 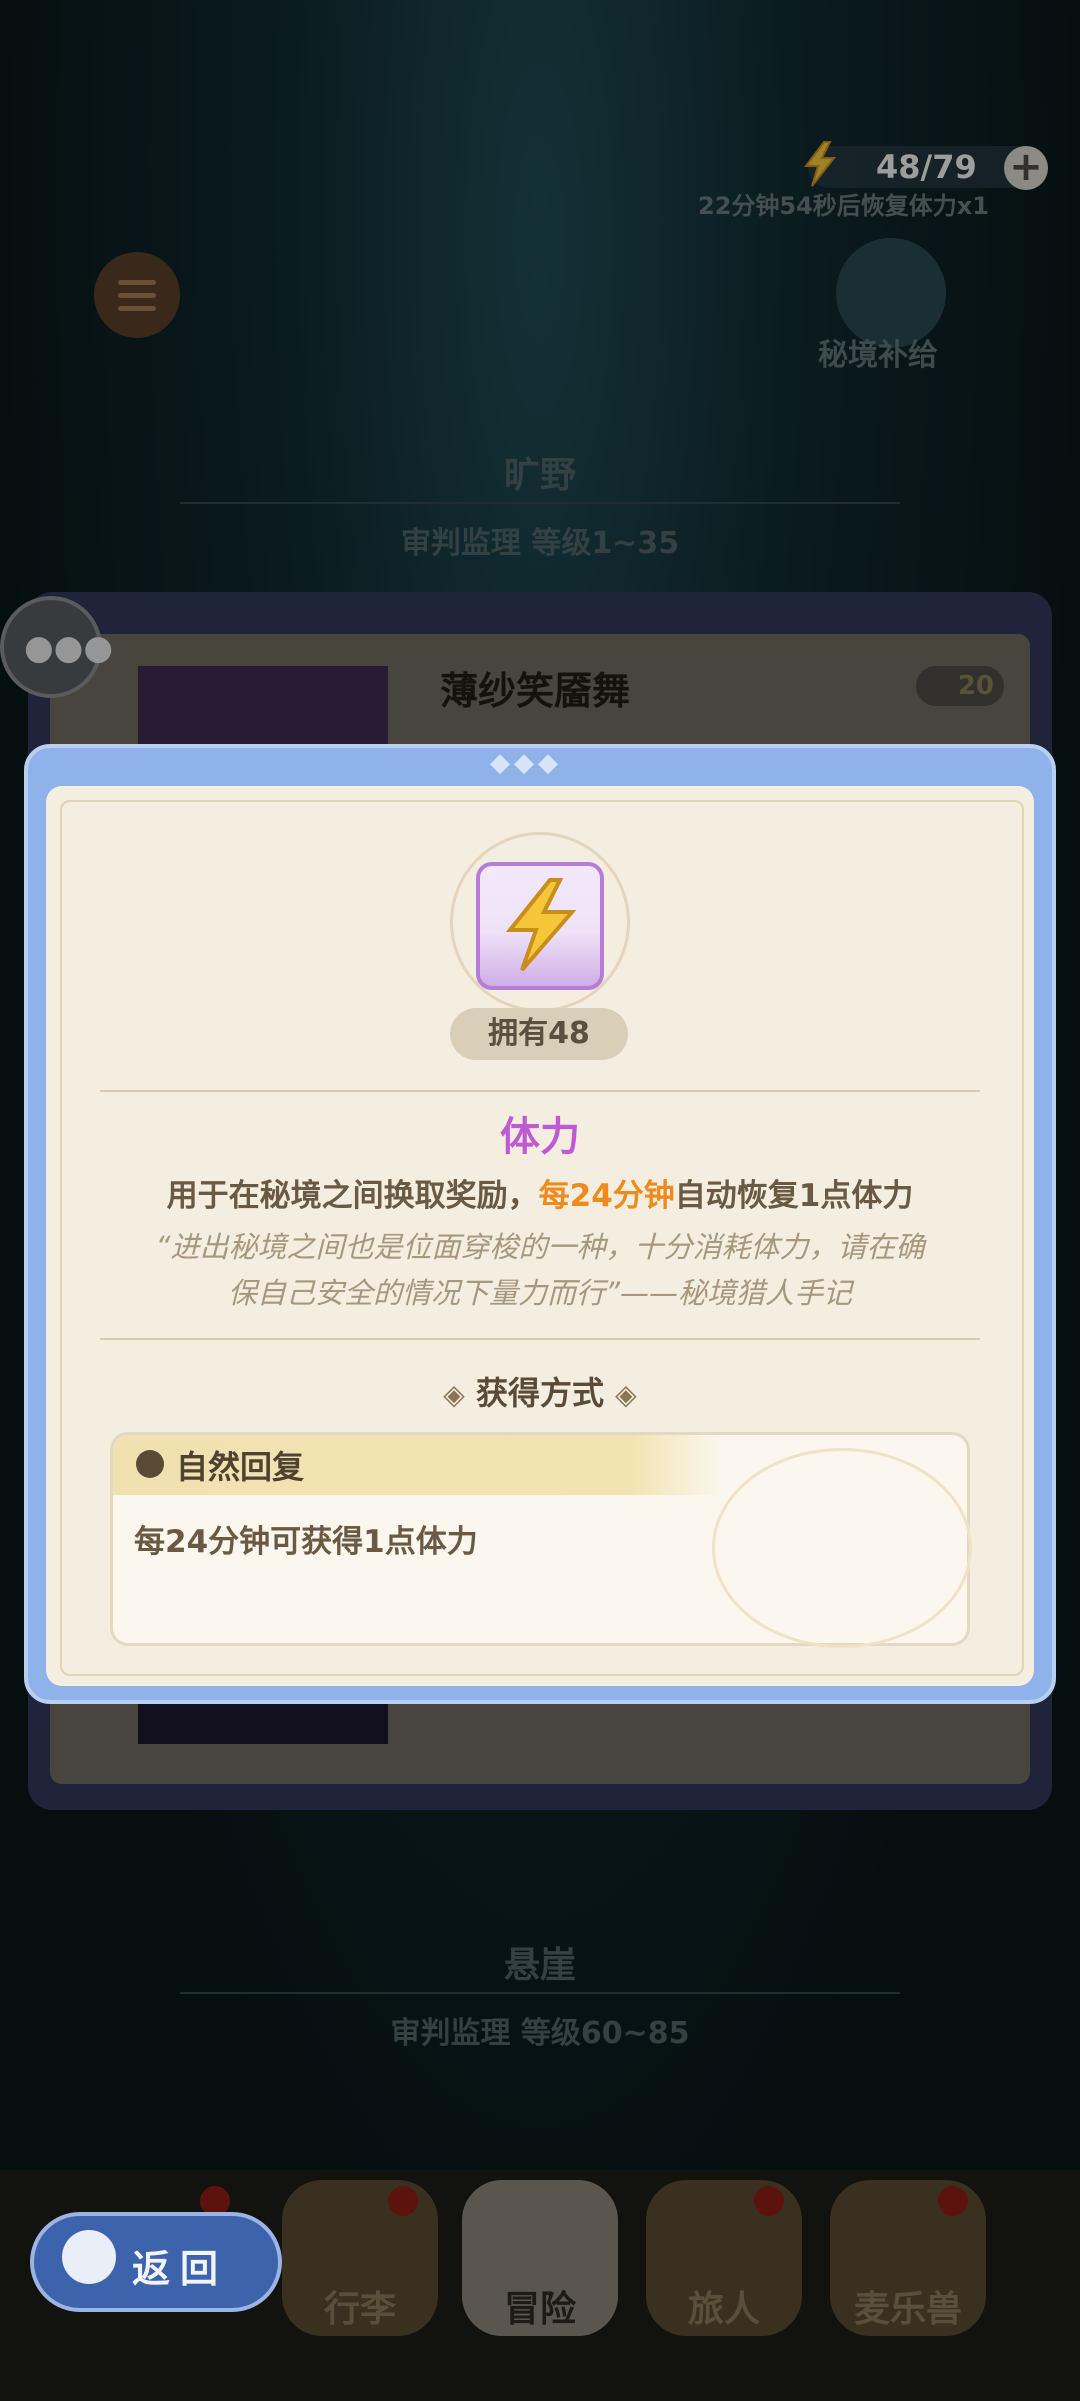 I want to click on moon-icon, so click(x=150, y=1464).